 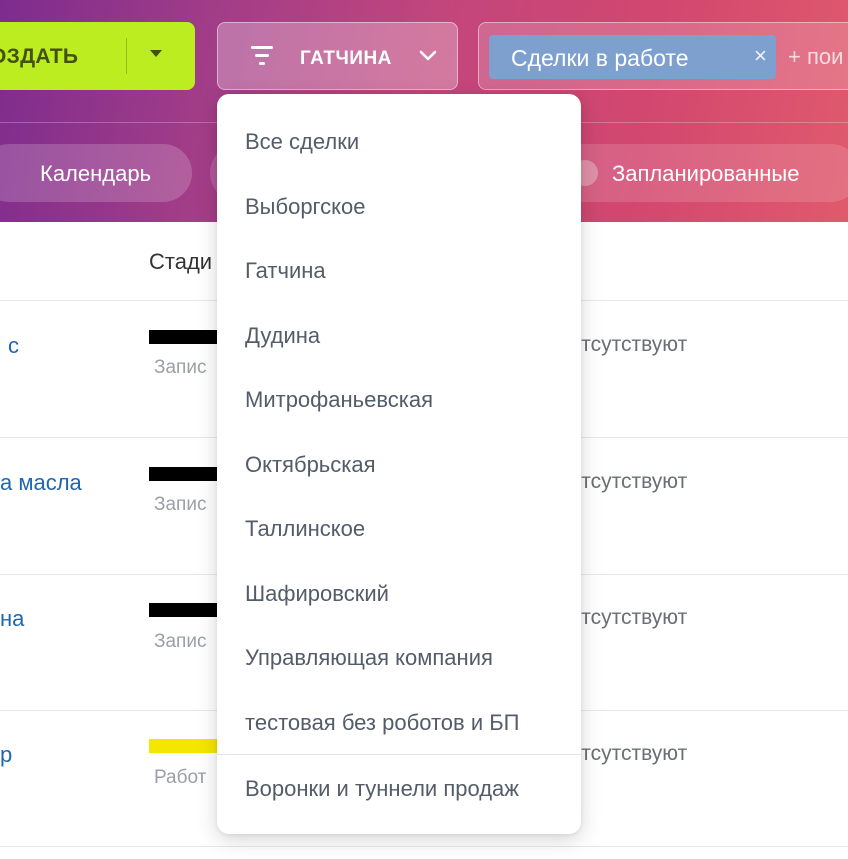 What do you see at coordinates (382, 789) in the screenshot?
I see `menu-item-funnels-and-tunnels: Воронки и туннели продаж` at bounding box center [382, 789].